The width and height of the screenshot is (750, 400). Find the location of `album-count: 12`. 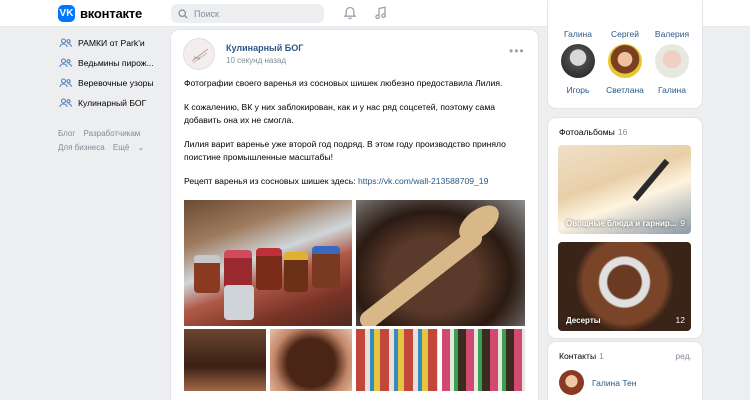

album-count: 12 is located at coordinates (680, 320).